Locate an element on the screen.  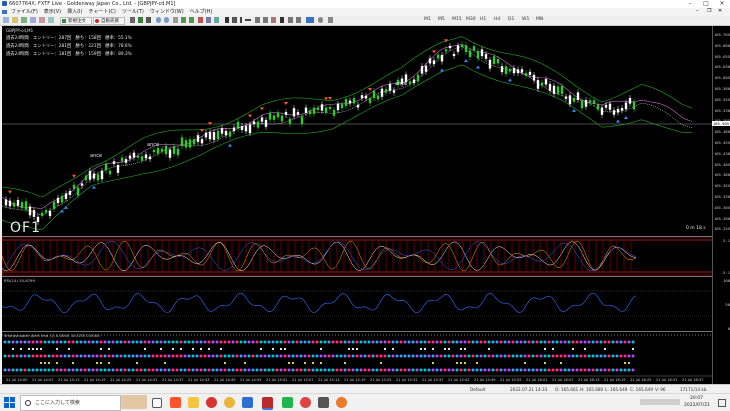
trend-line-icon is located at coordinates (257, 20).